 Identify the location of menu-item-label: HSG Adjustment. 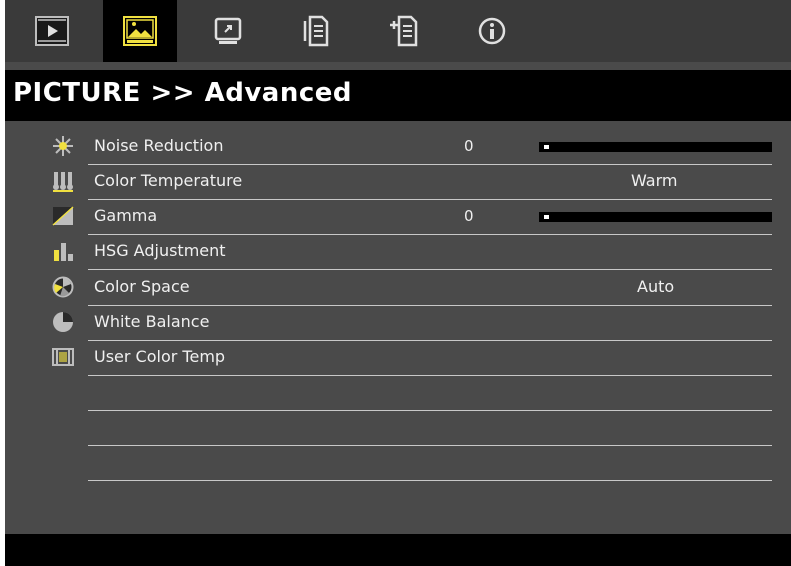
(160, 250).